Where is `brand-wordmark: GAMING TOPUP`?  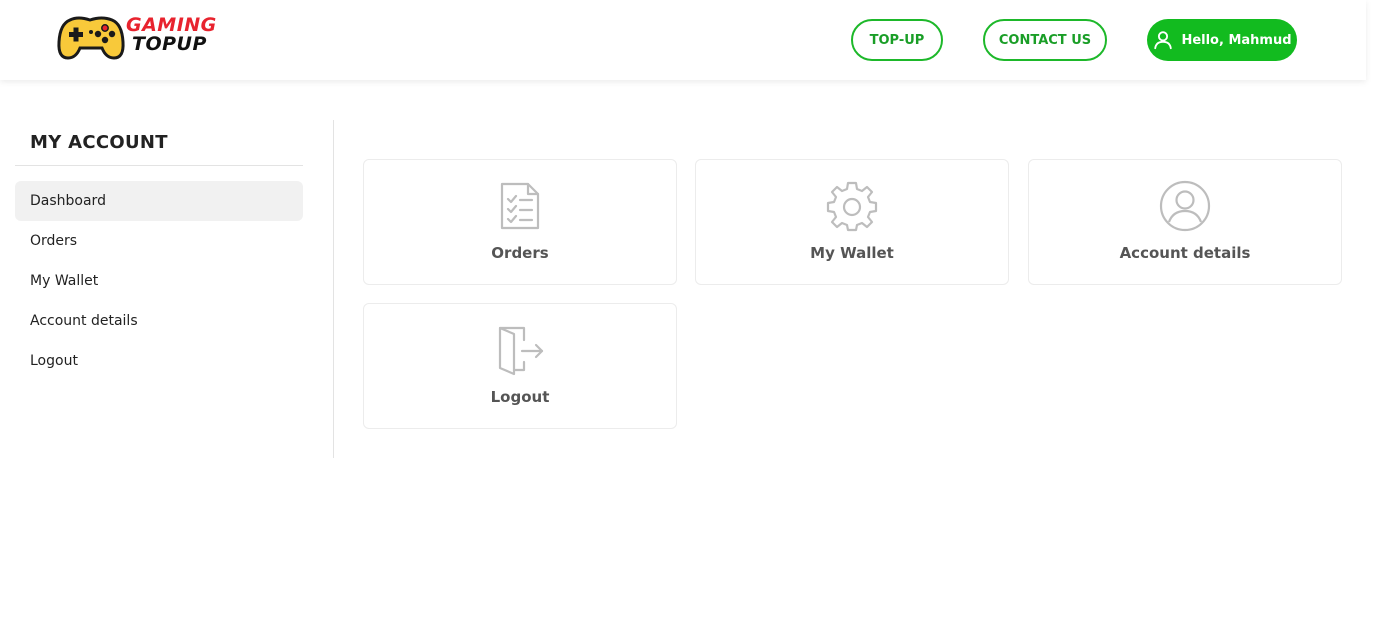 brand-wordmark: GAMING TOPUP is located at coordinates (171, 35).